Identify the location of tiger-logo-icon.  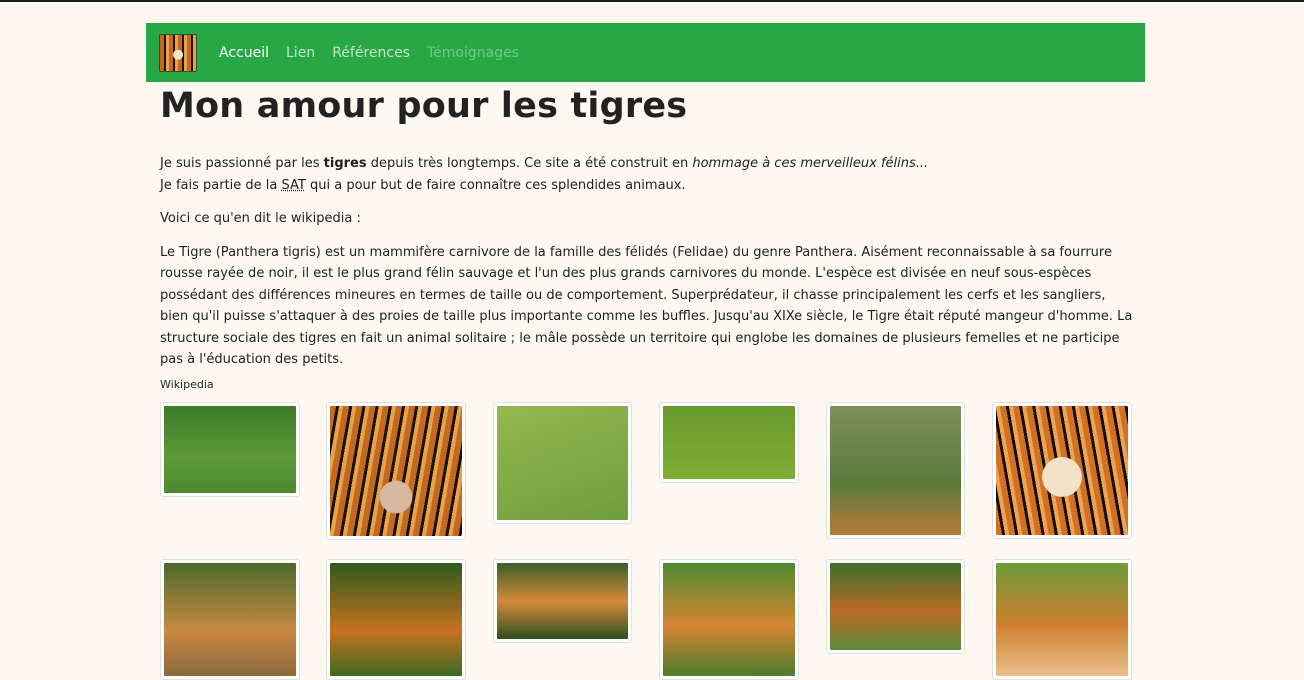
(178, 52).